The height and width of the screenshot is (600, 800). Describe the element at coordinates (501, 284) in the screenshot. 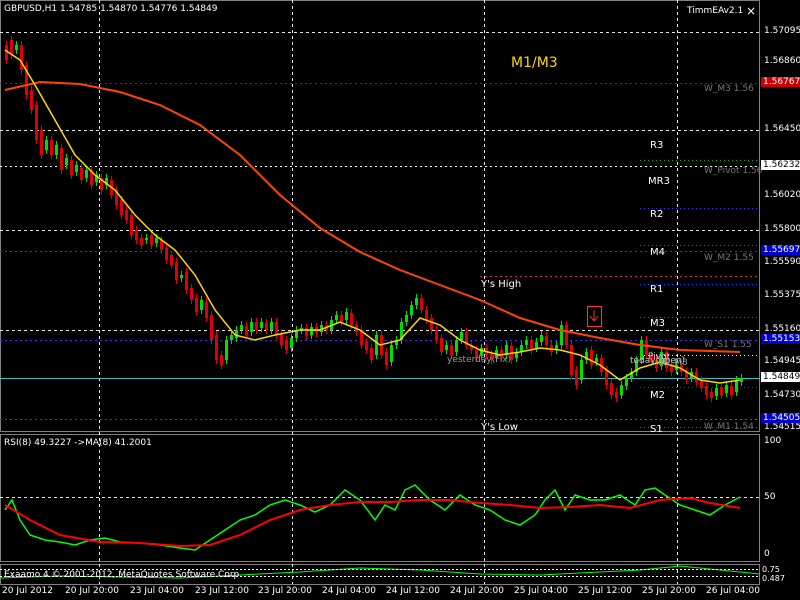

I see `ys-high-label: Y's High` at that location.